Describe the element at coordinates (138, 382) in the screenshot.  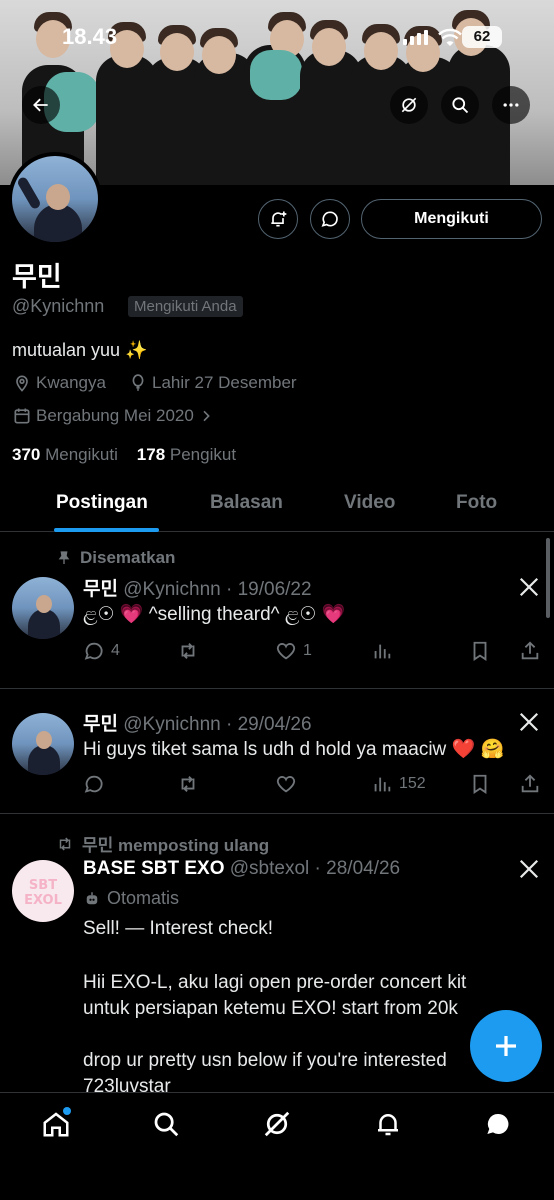
I see `balloon-icon` at that location.